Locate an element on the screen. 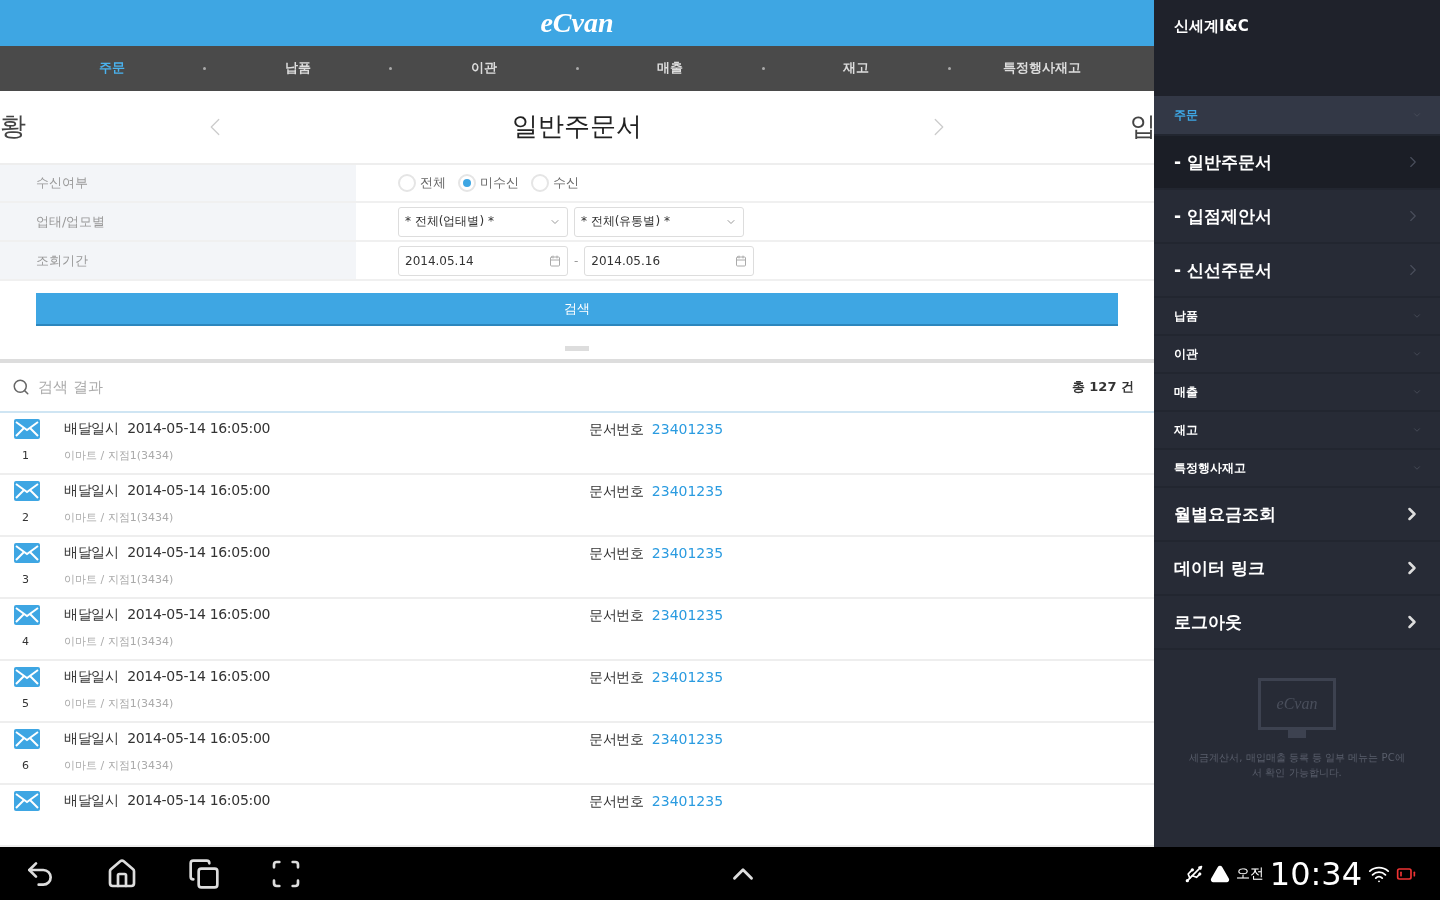 Image resolution: width=1440 pixels, height=900 pixels. date-field: 2014.05.16 is located at coordinates (669, 260).